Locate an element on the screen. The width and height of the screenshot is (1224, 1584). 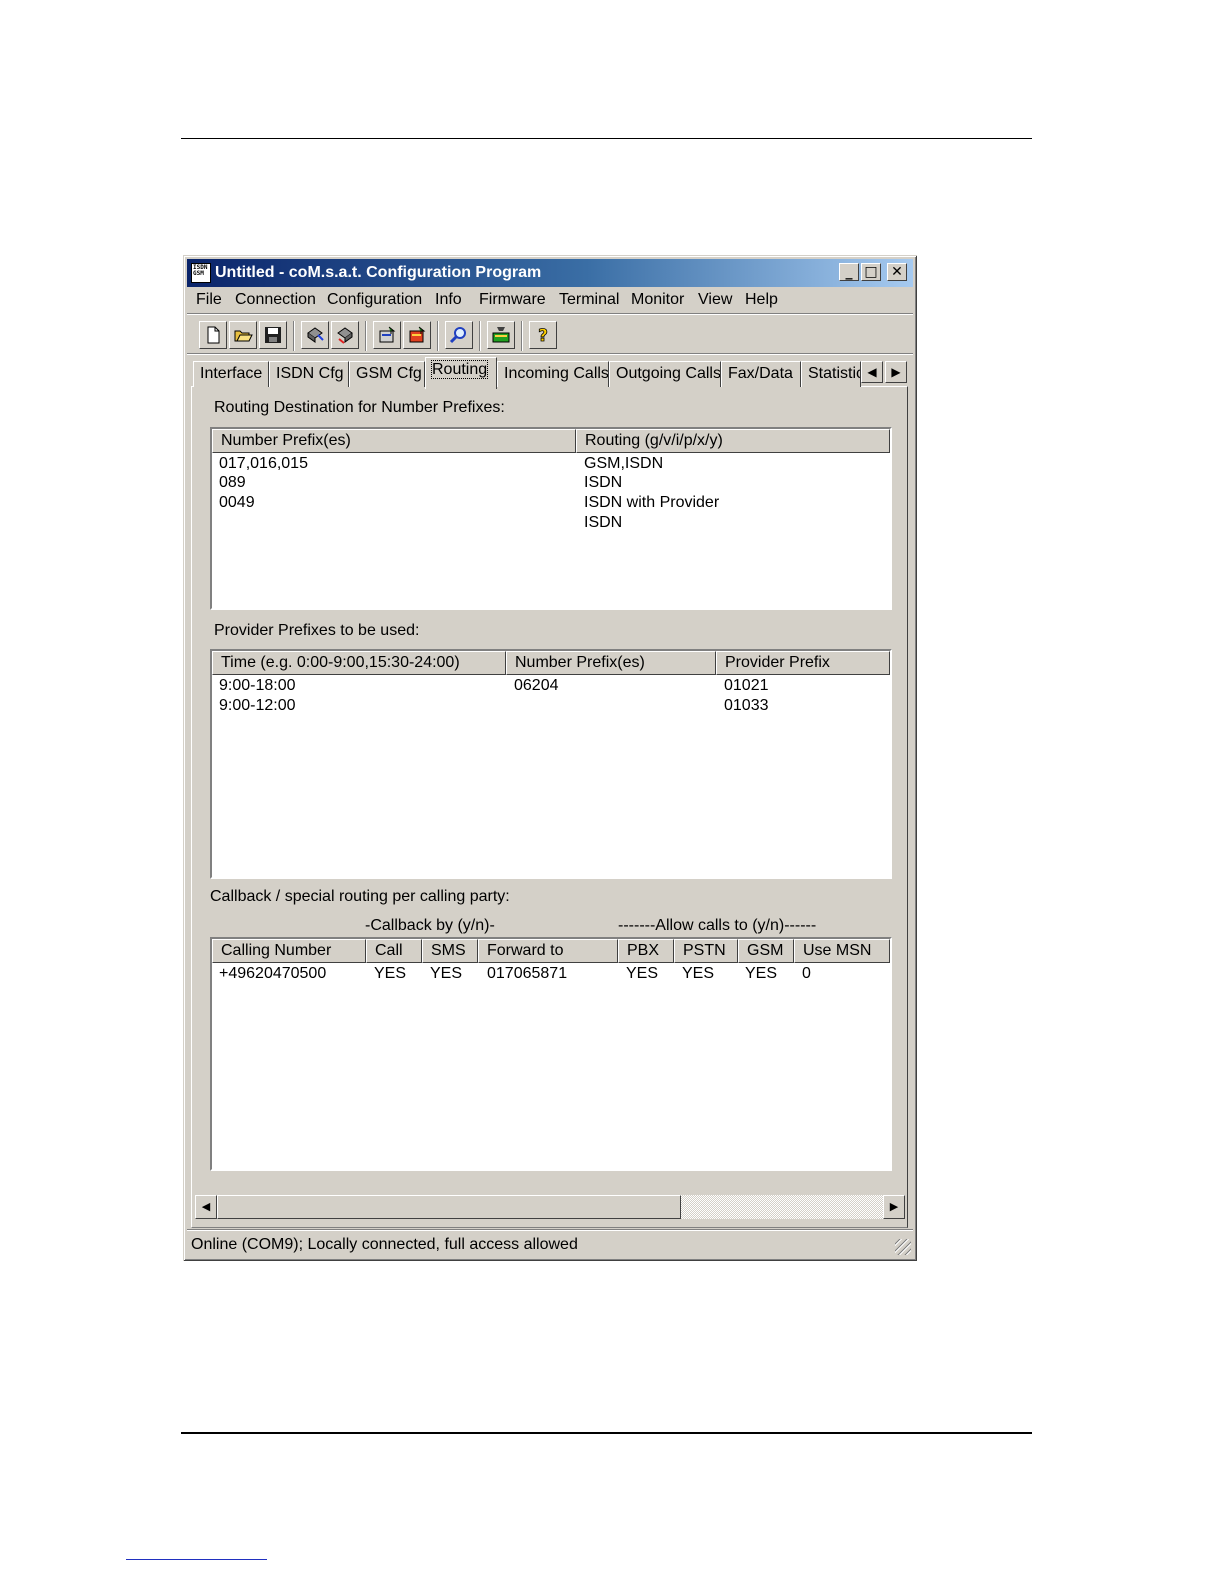
scroll-right-icon: ▶ is located at coordinates (894, 1207).